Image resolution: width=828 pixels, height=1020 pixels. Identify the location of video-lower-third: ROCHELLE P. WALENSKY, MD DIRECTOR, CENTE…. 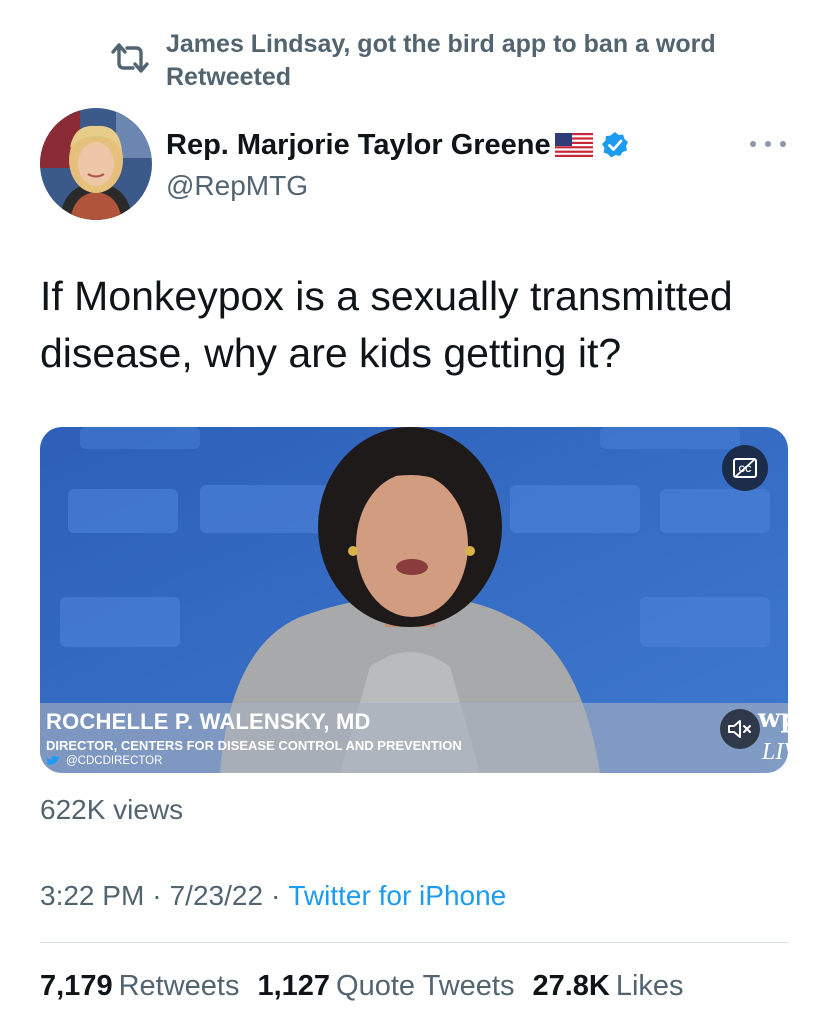
(414, 738).